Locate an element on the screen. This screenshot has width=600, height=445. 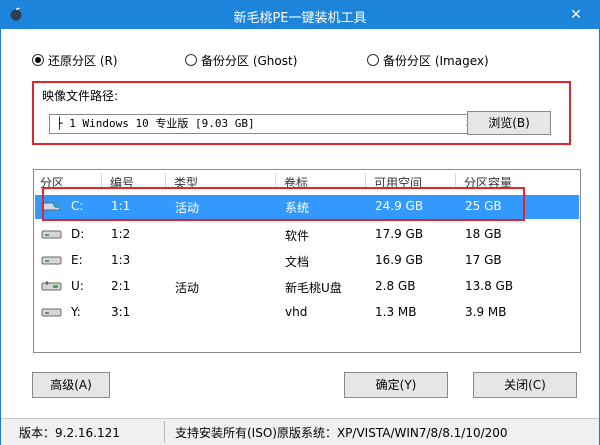
column-header-capacity: 分区容量 is located at coordinates (488, 182).